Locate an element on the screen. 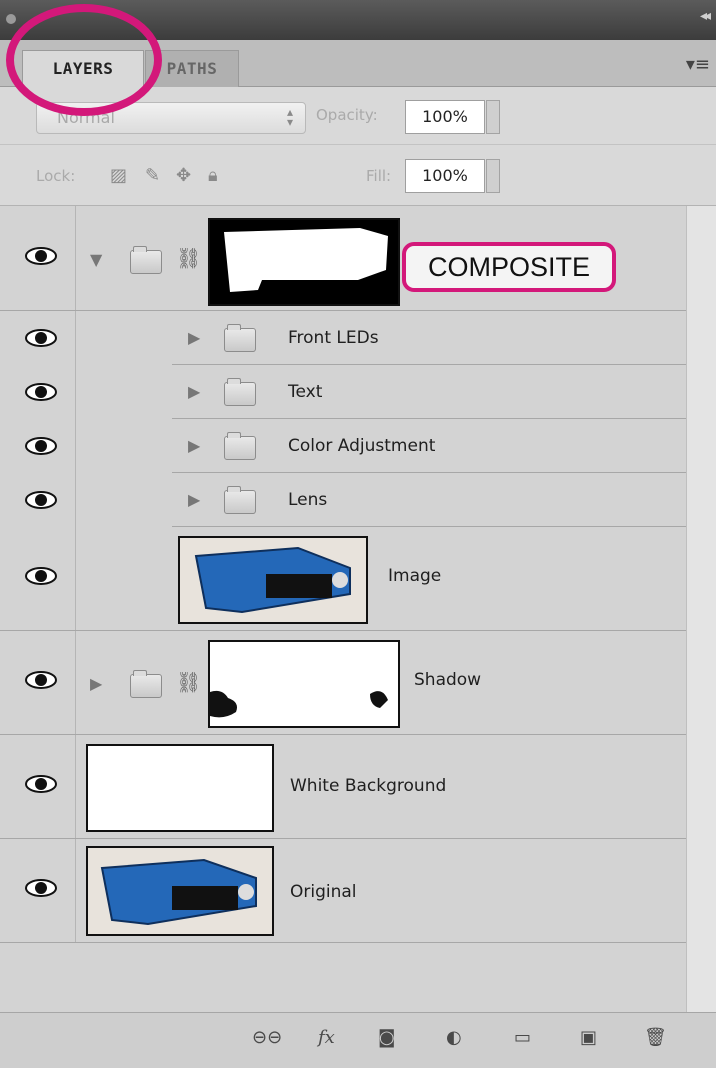  lock-image-pixels-icon: ✎ is located at coordinates (152, 175).